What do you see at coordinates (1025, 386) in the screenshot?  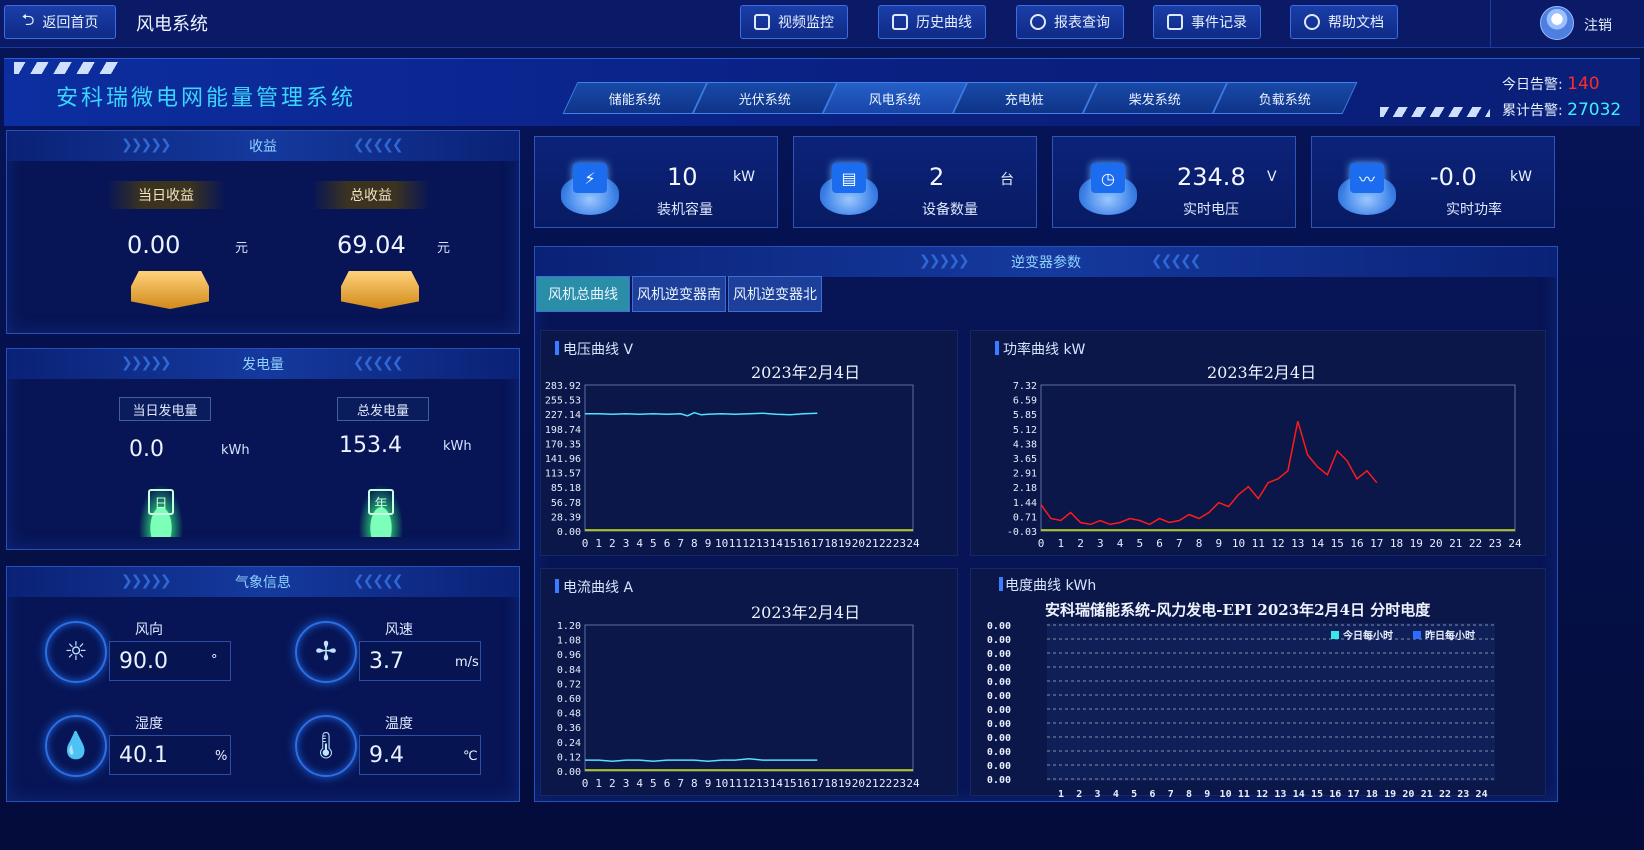 I see `y-tick-label: 7.32` at bounding box center [1025, 386].